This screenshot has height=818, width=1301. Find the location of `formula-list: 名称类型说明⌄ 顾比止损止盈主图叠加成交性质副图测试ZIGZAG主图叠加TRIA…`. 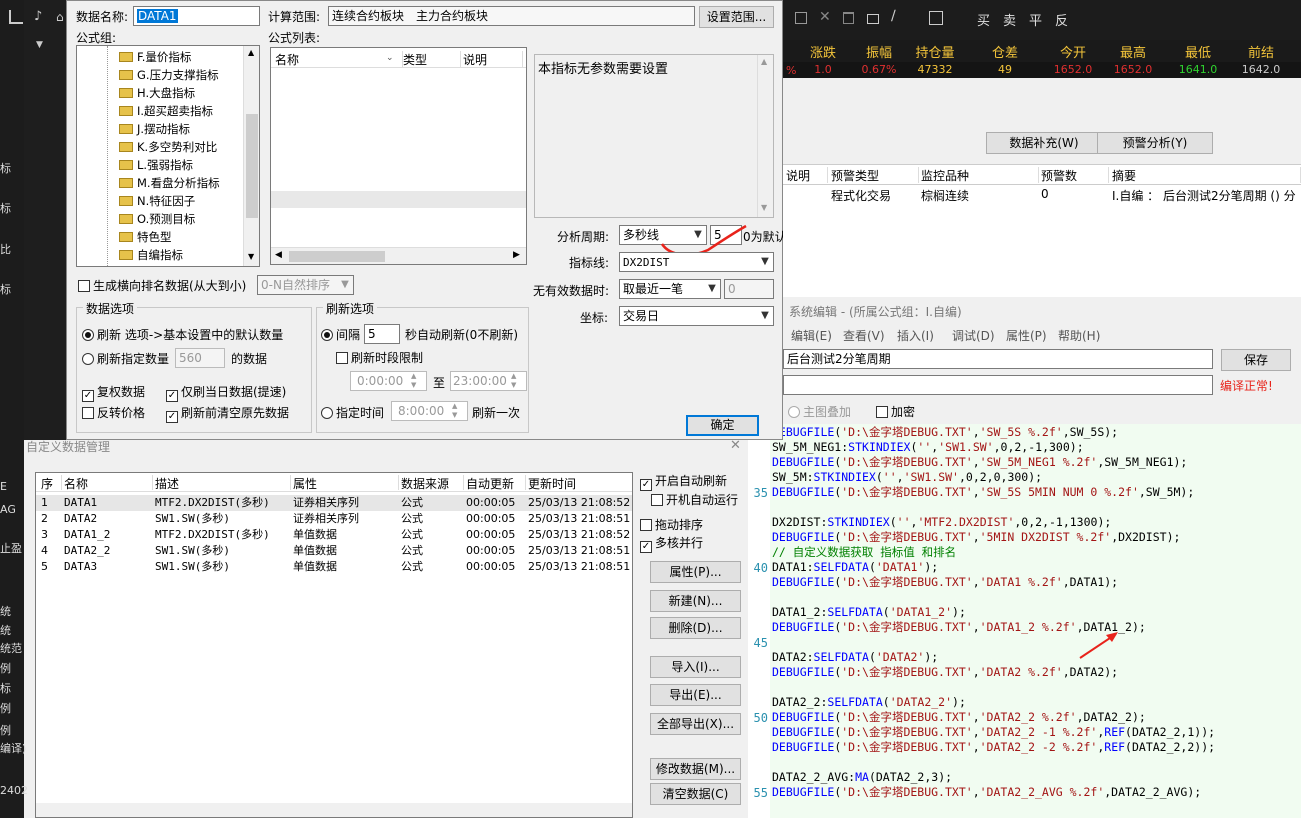

formula-list: 名称类型说明⌄ 顾比止损止盈主图叠加成交性质副图测试ZIGZAG主图叠加TRIA… is located at coordinates (398, 156).